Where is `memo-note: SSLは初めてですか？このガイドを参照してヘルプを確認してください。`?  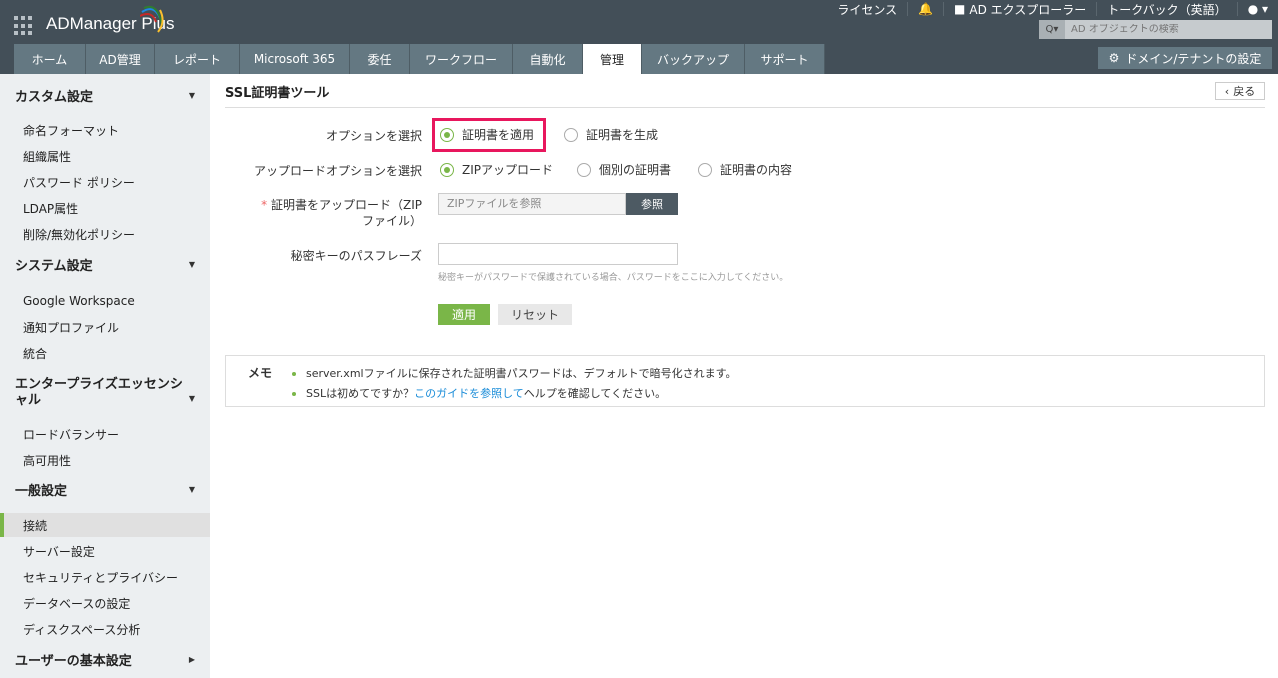 memo-note: SSLは初めてですか？このガイドを参照してヘルプを確認してください。 is located at coordinates (514, 394).